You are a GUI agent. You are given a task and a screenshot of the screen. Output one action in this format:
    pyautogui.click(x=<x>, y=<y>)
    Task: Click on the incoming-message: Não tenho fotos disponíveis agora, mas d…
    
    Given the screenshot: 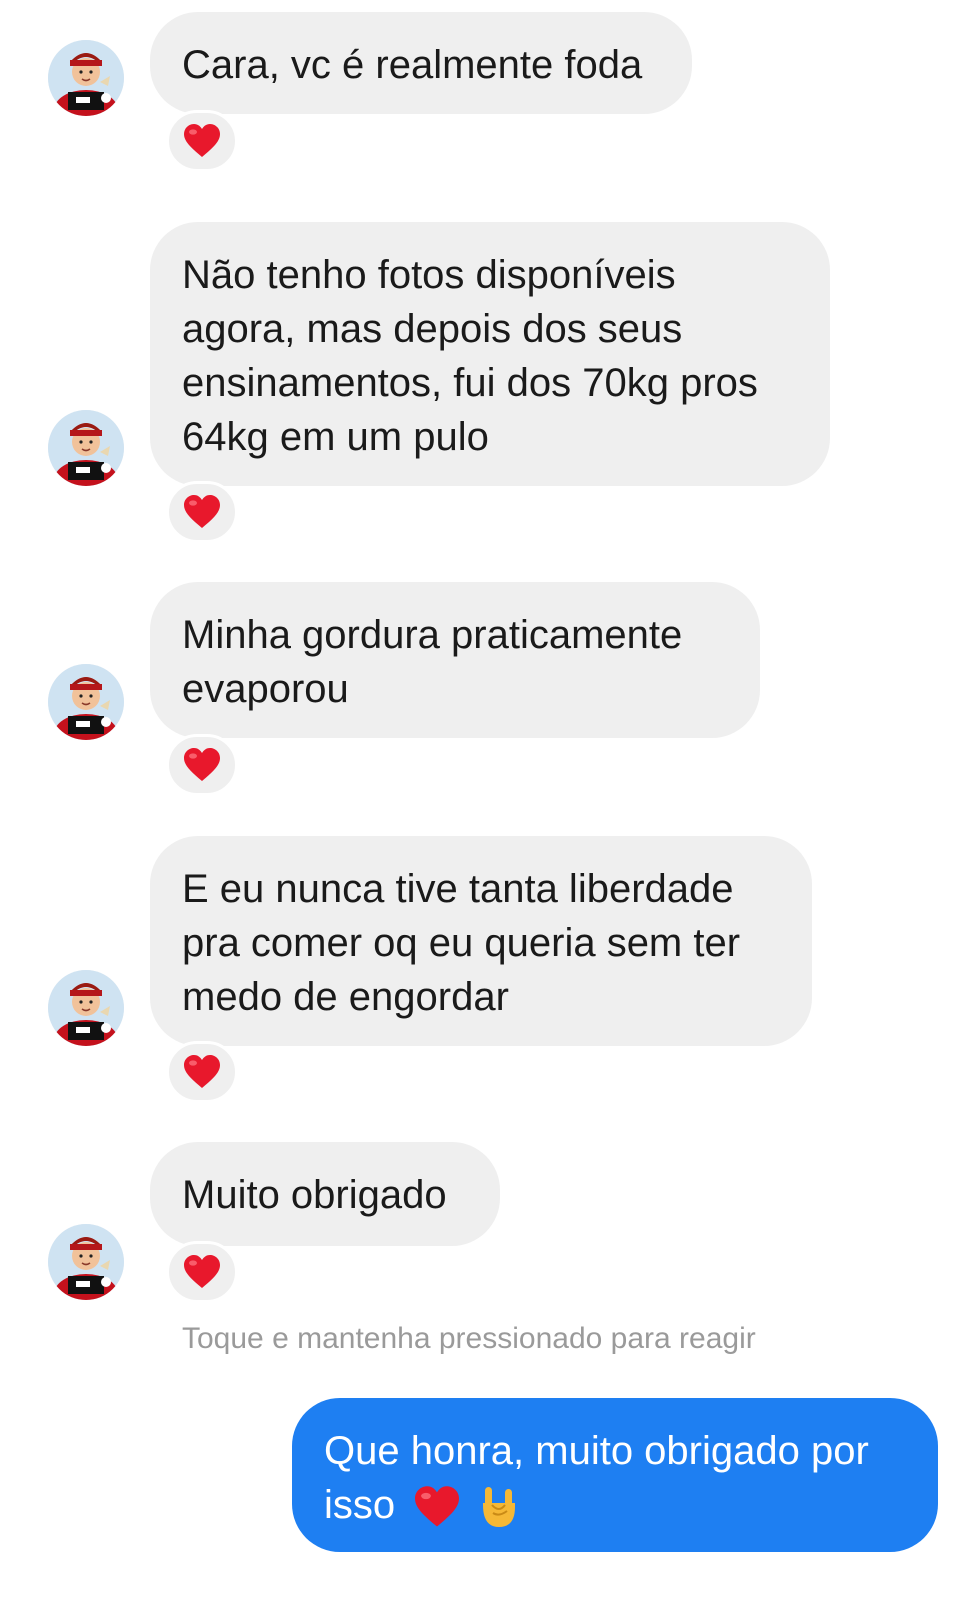 What is the action you would take?
    pyautogui.click(x=490, y=354)
    